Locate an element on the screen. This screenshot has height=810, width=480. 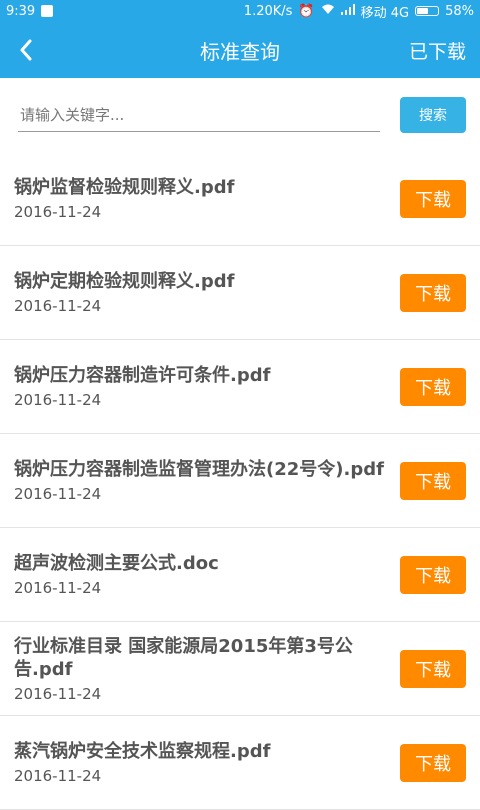
security-shield-icon is located at coordinates (47, 11).